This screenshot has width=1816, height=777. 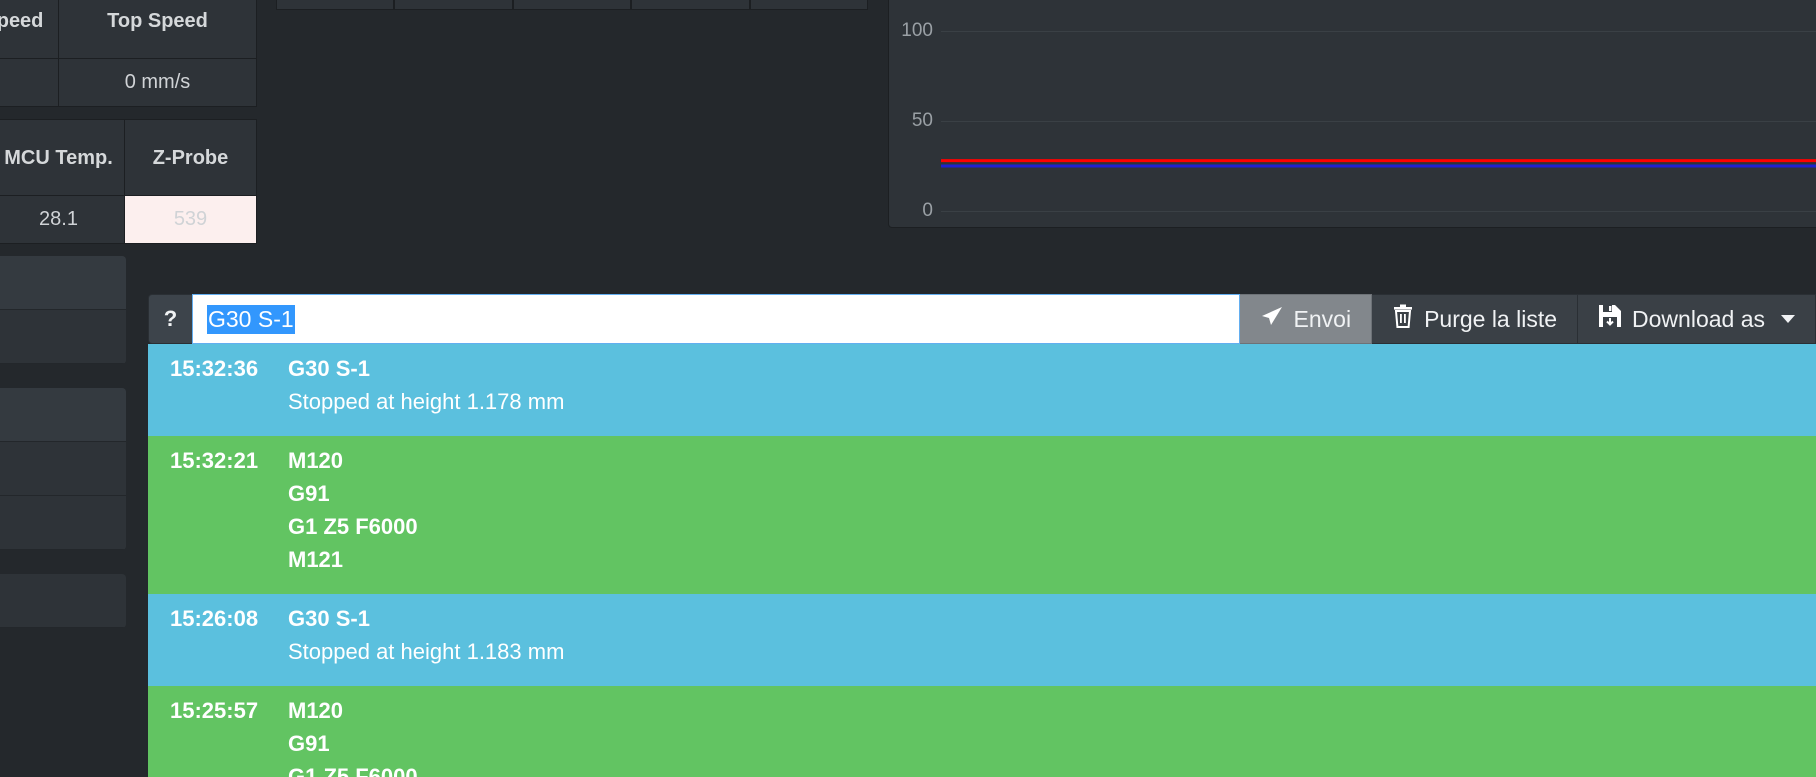 I want to click on chevron-down-icon, so click(x=1788, y=319).